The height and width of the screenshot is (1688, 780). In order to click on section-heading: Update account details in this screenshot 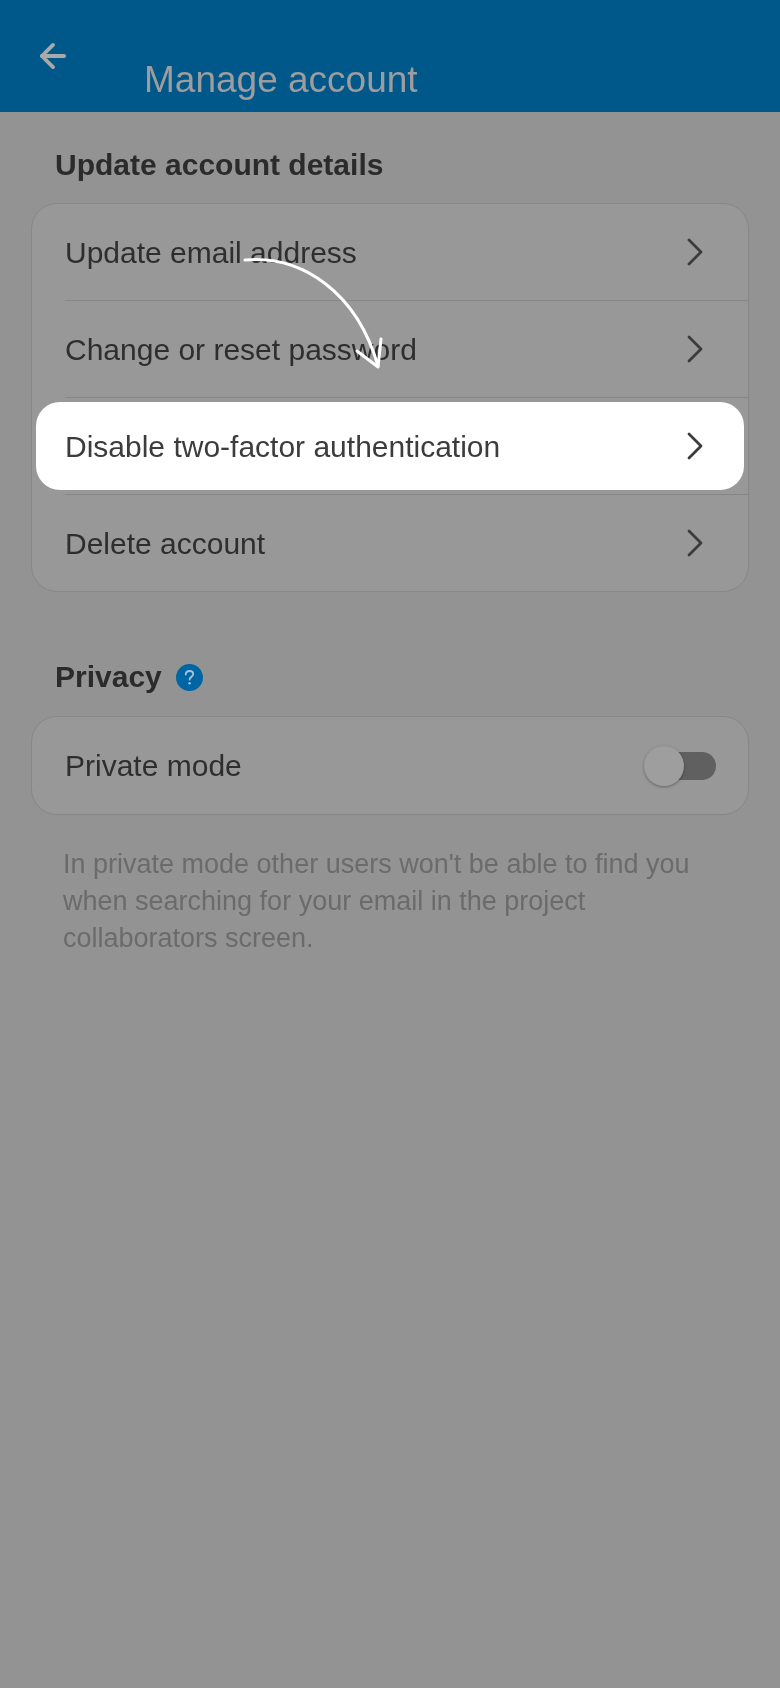, I will do `click(219, 165)`.